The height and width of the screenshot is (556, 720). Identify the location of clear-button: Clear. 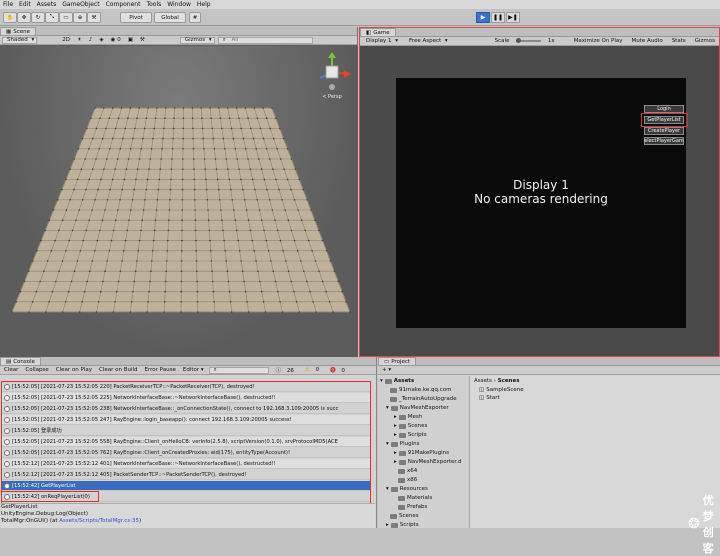
(11, 370).